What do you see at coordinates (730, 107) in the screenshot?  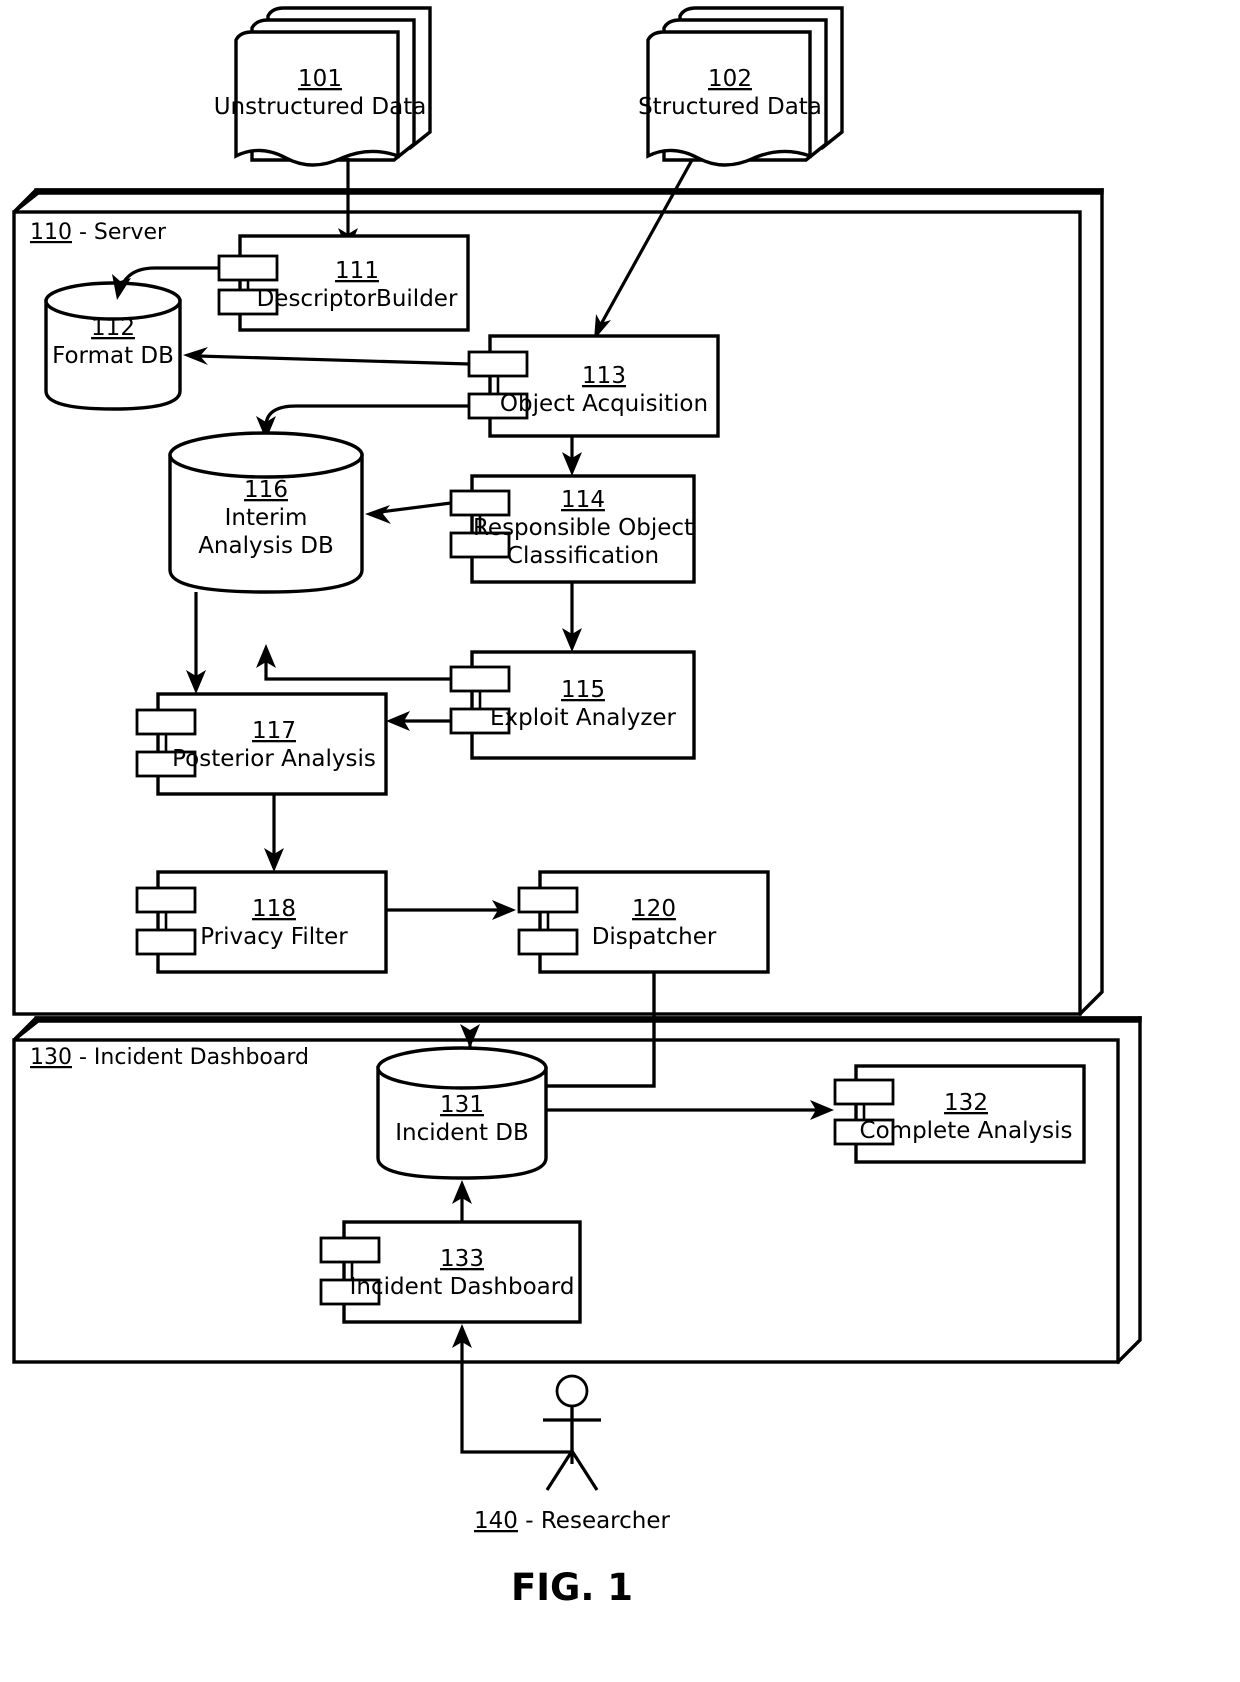 I see `input-102-label: Structured Data` at bounding box center [730, 107].